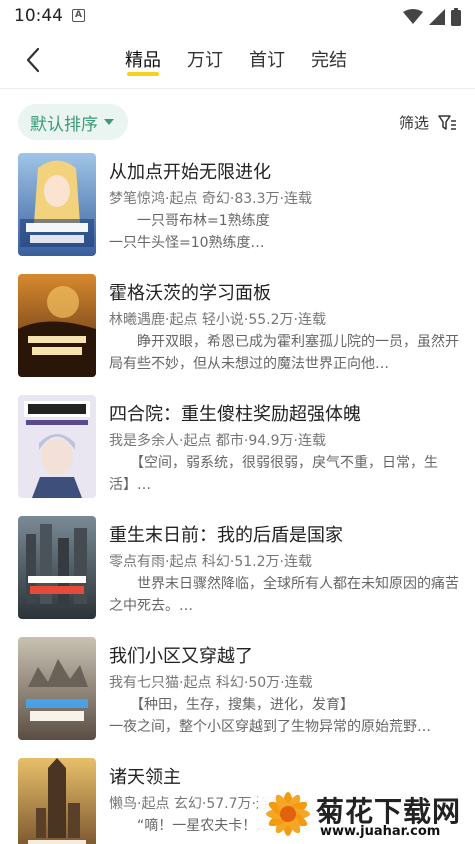 This screenshot has width=475, height=844. Describe the element at coordinates (447, 122) in the screenshot. I see `filter-funnel-icon` at that location.